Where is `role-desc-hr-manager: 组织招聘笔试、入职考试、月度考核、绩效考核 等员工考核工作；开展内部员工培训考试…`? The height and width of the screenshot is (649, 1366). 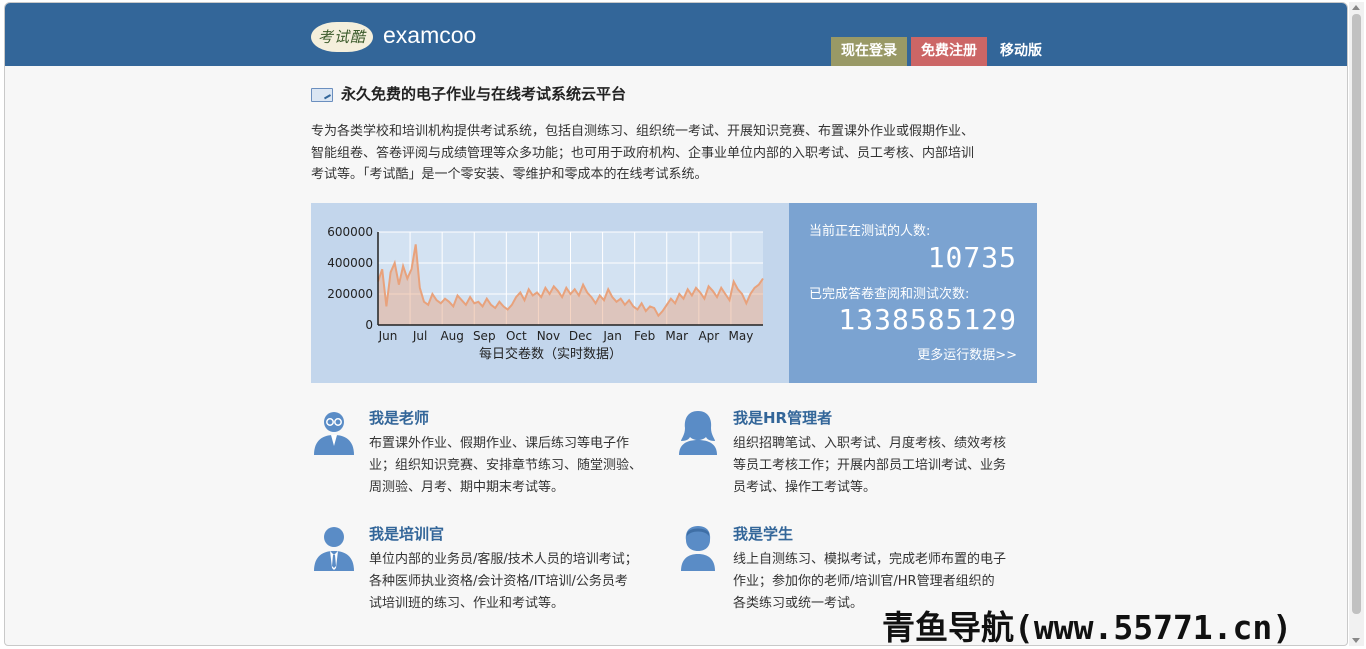 role-desc-hr-manager: 组织招聘笔试、入职考试、月度考核、绩效考核 等员工考核工作；开展内部员工培训考试… is located at coordinates (883, 466).